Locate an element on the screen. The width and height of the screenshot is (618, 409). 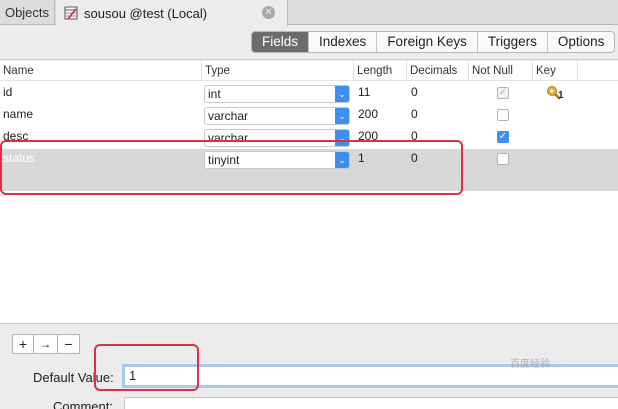
insert-field-button: → is located at coordinates (46, 344).